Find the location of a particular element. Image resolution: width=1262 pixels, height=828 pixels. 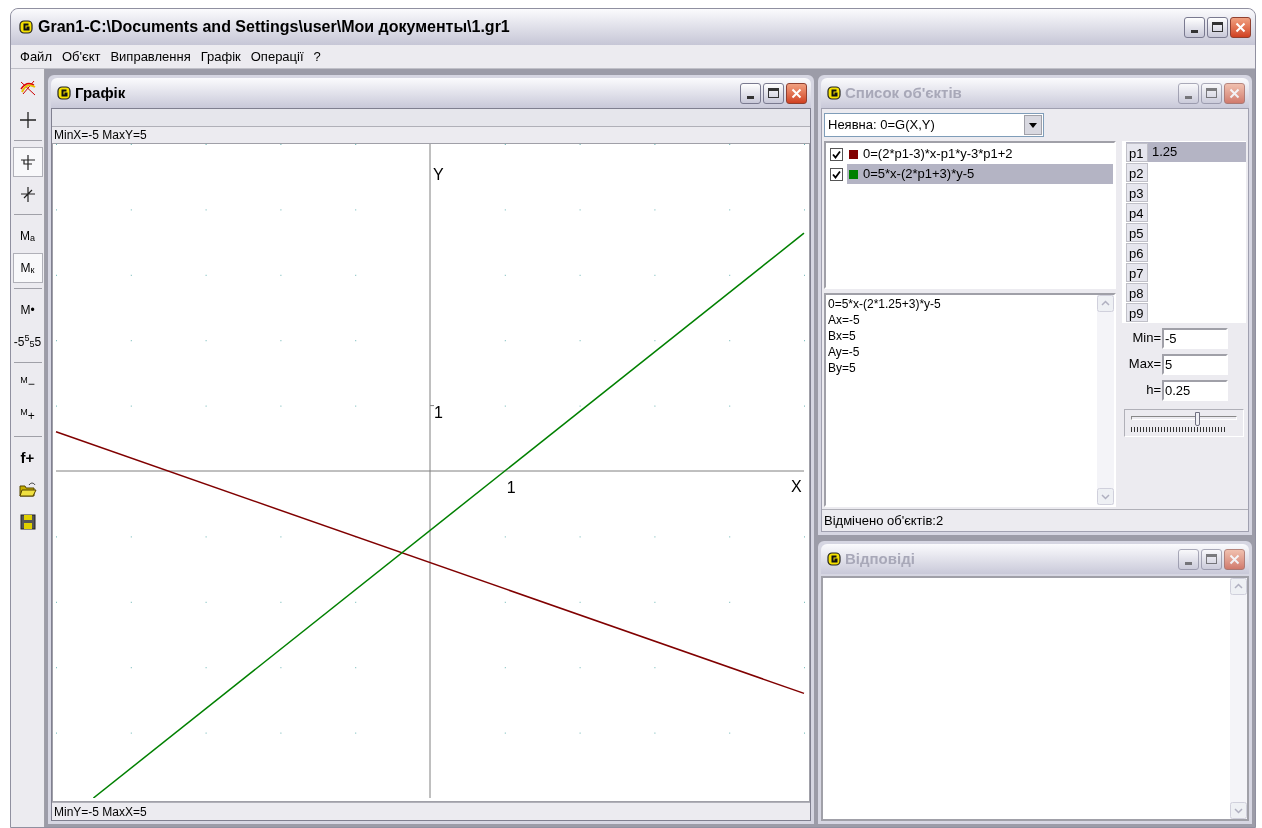

parameter-name: p6 is located at coordinates (1137, 252).